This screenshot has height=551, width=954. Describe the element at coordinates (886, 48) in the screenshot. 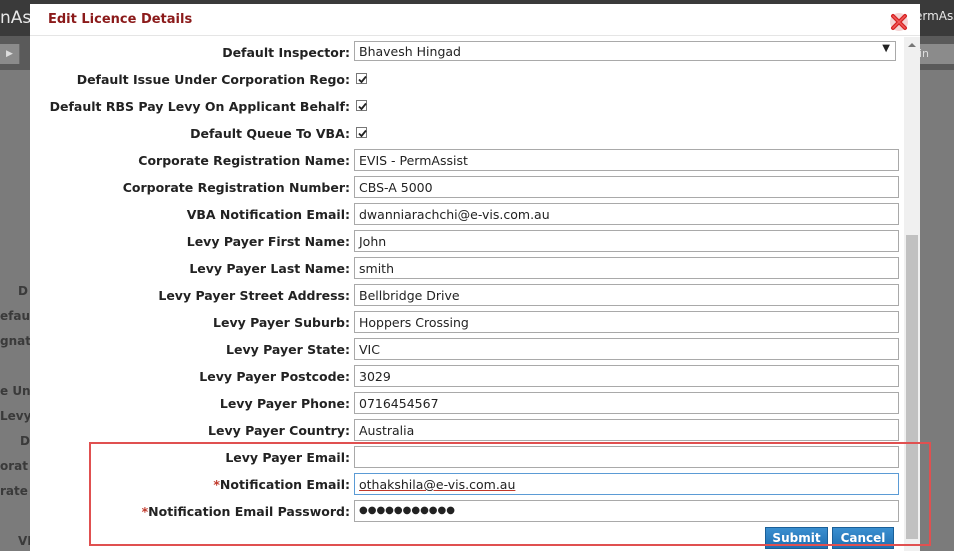

I see `chevron-down-icon: ▼` at that location.